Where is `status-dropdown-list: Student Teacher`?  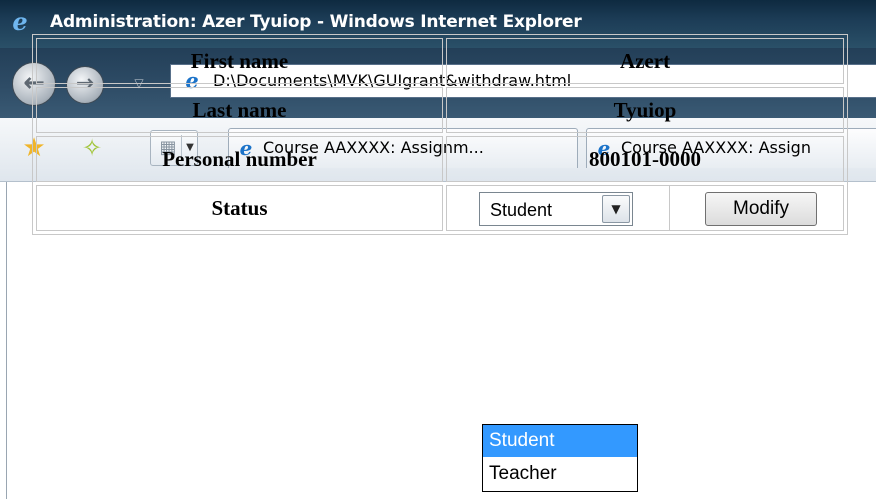 status-dropdown-list: Student Teacher is located at coordinates (560, 458).